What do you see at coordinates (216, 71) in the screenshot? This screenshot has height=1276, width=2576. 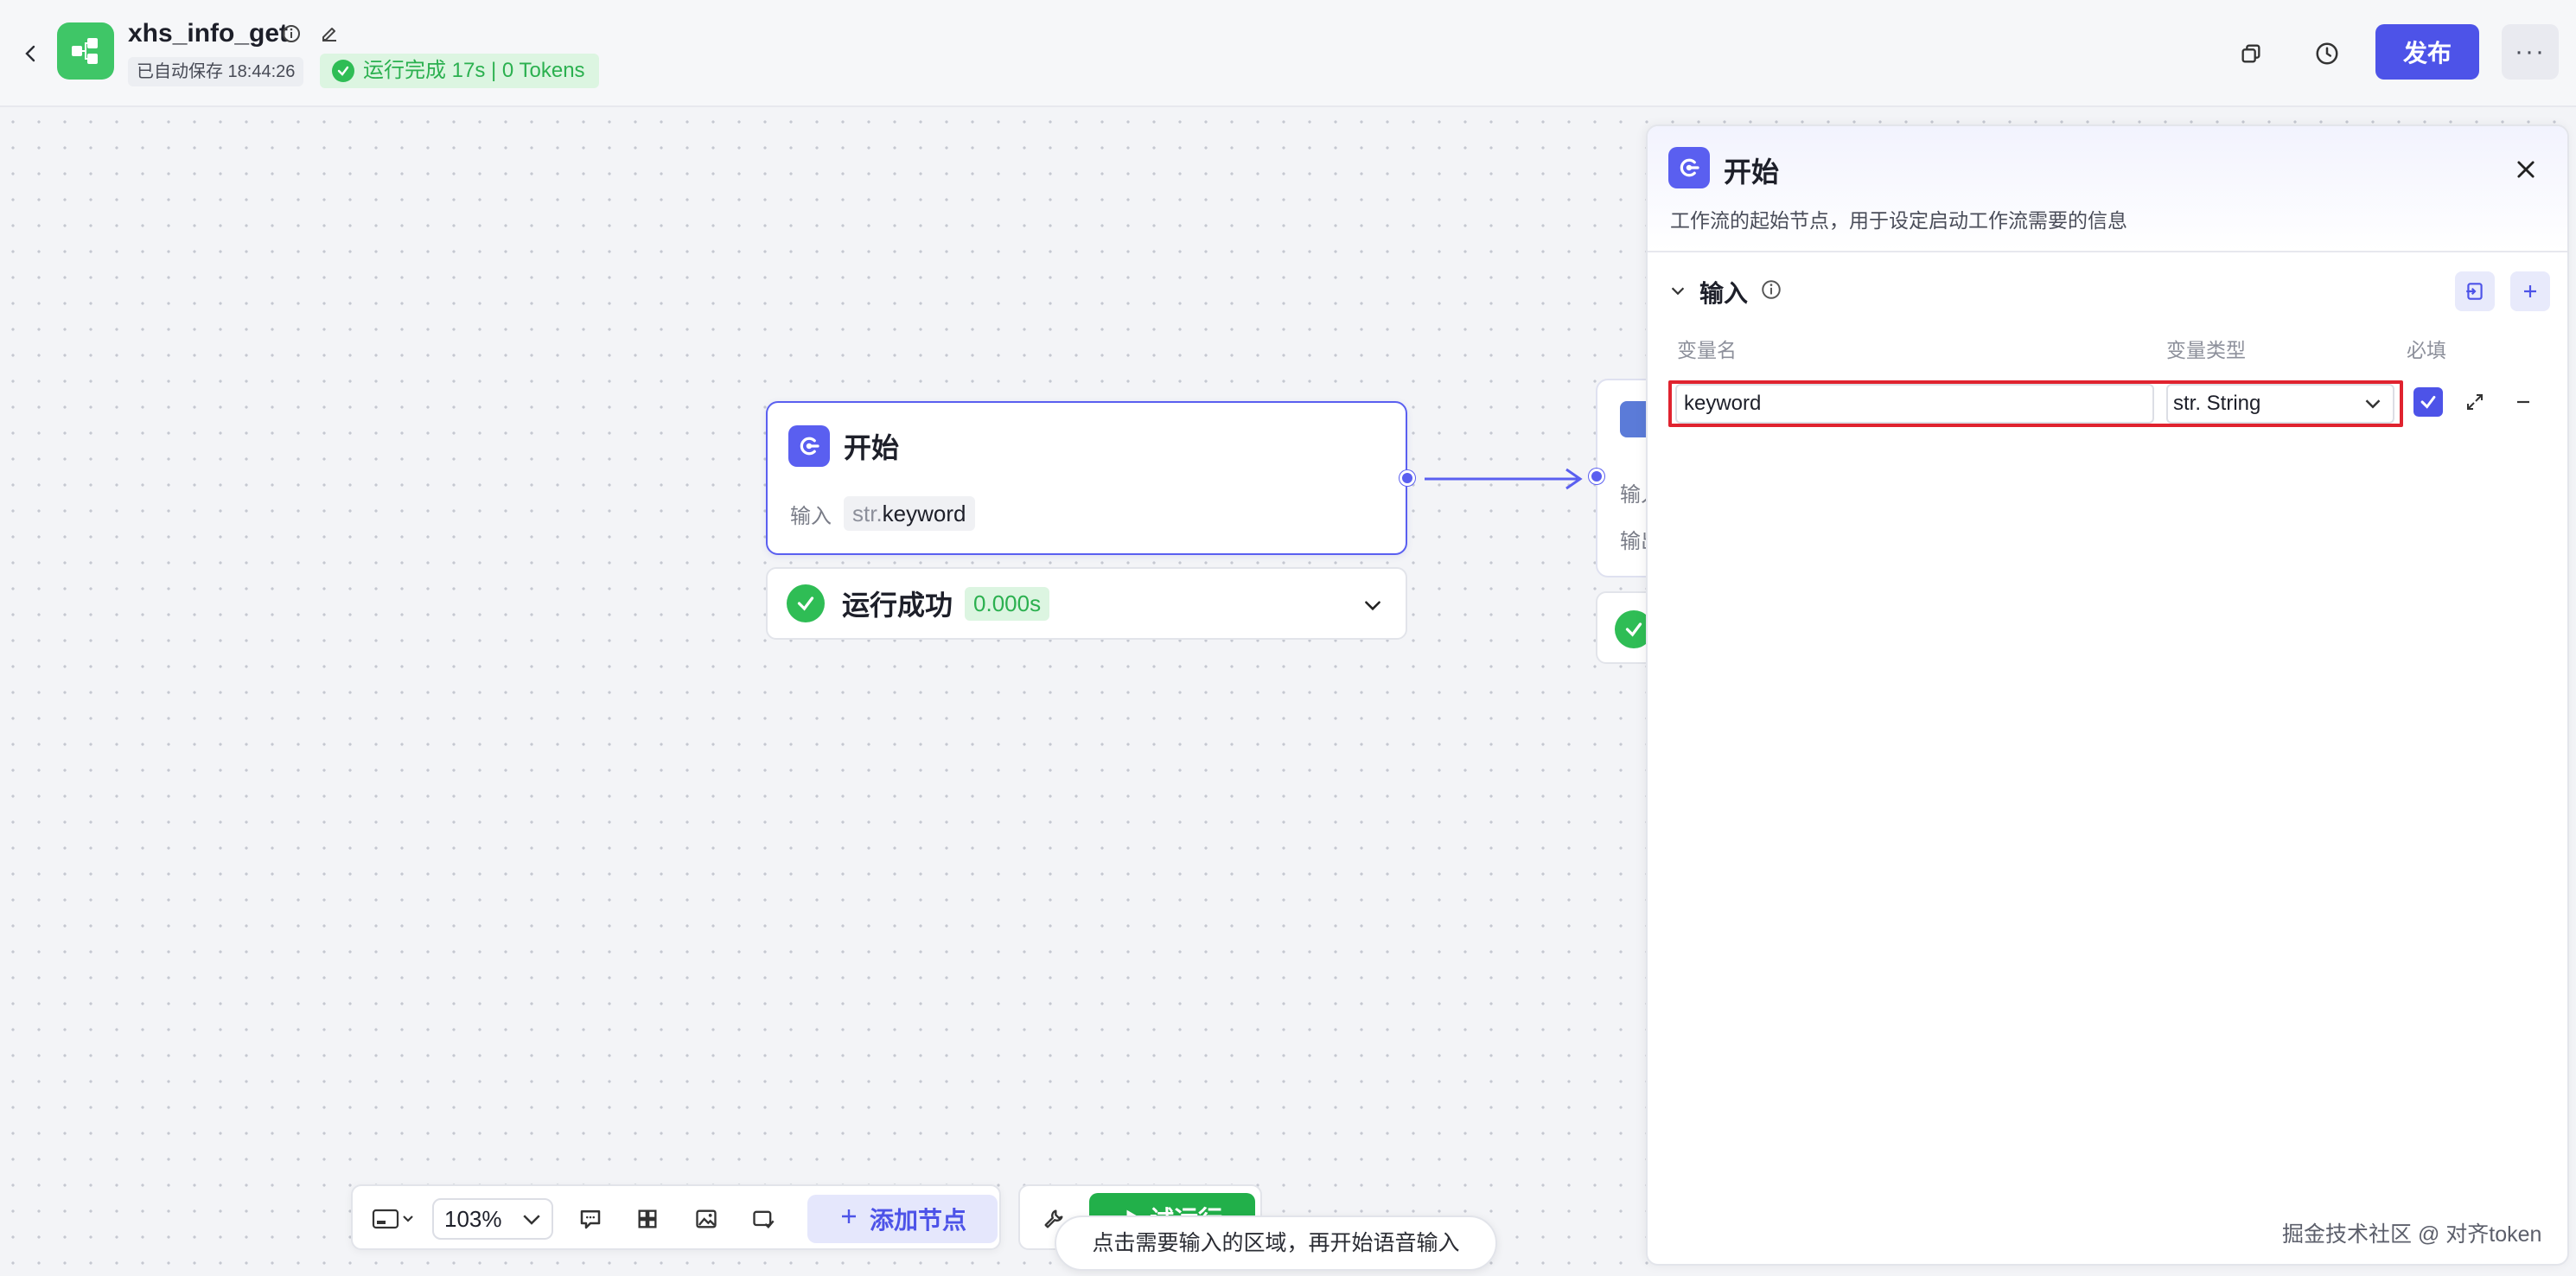 I see `autosave-status: 已自动保存 18:44:26` at bounding box center [216, 71].